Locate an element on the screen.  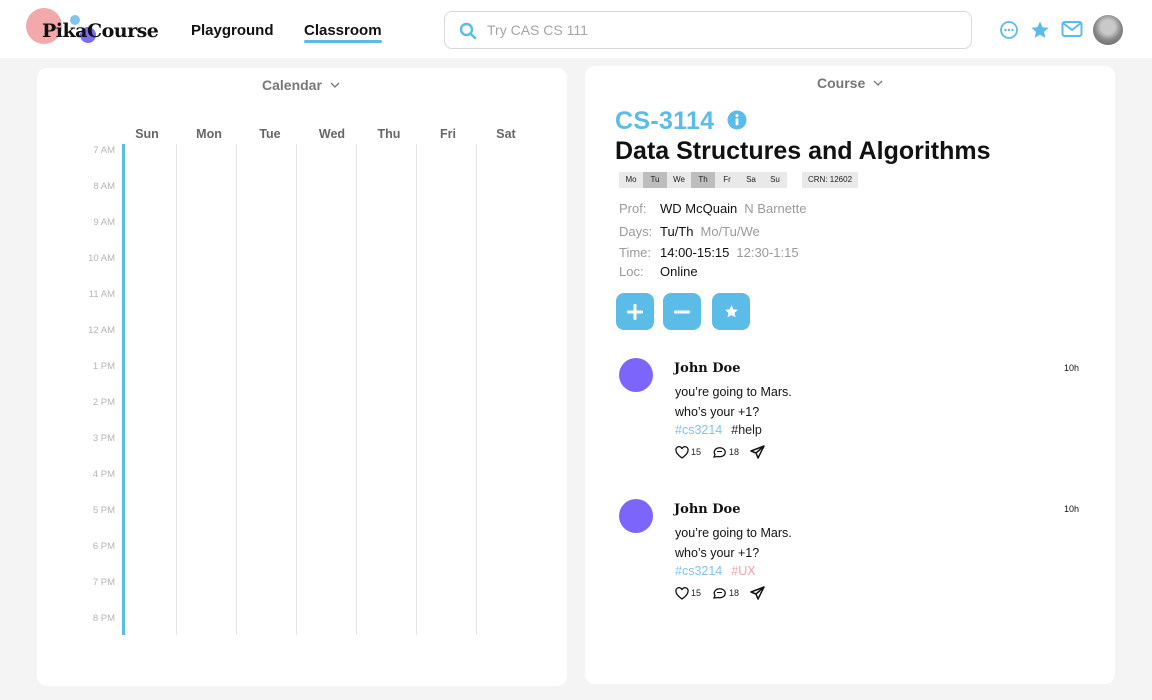
days-value: Tu/Th is located at coordinates (676, 231).